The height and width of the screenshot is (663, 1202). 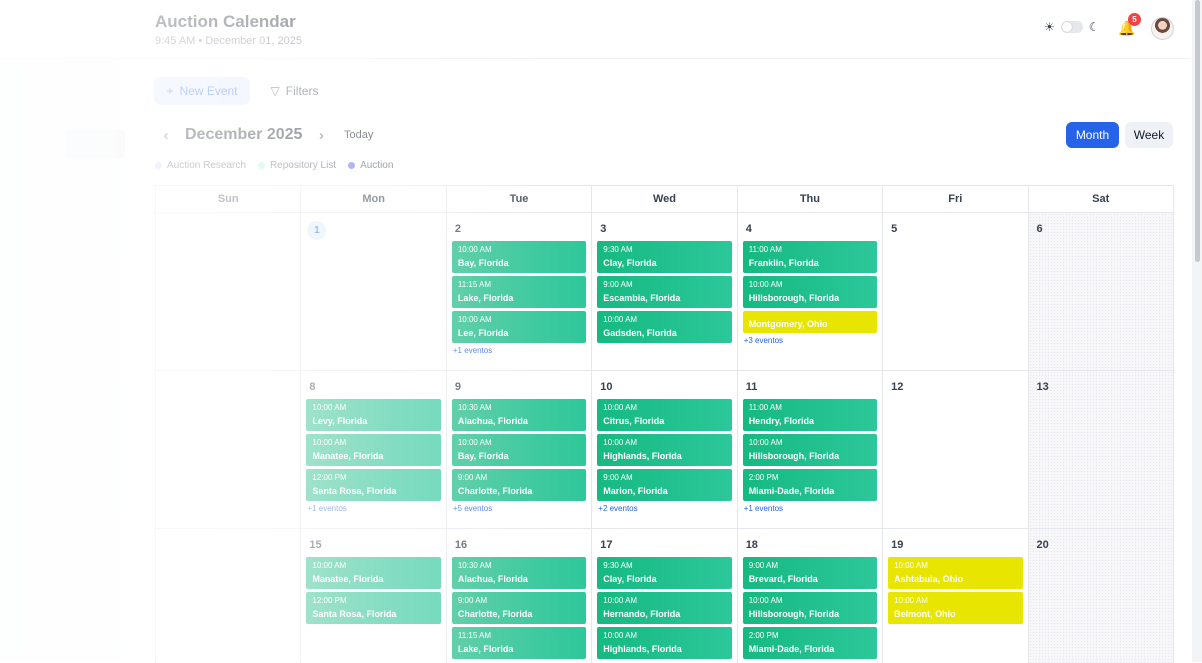 What do you see at coordinates (810, 340) in the screenshot?
I see `more-events-link: +3 eventos` at bounding box center [810, 340].